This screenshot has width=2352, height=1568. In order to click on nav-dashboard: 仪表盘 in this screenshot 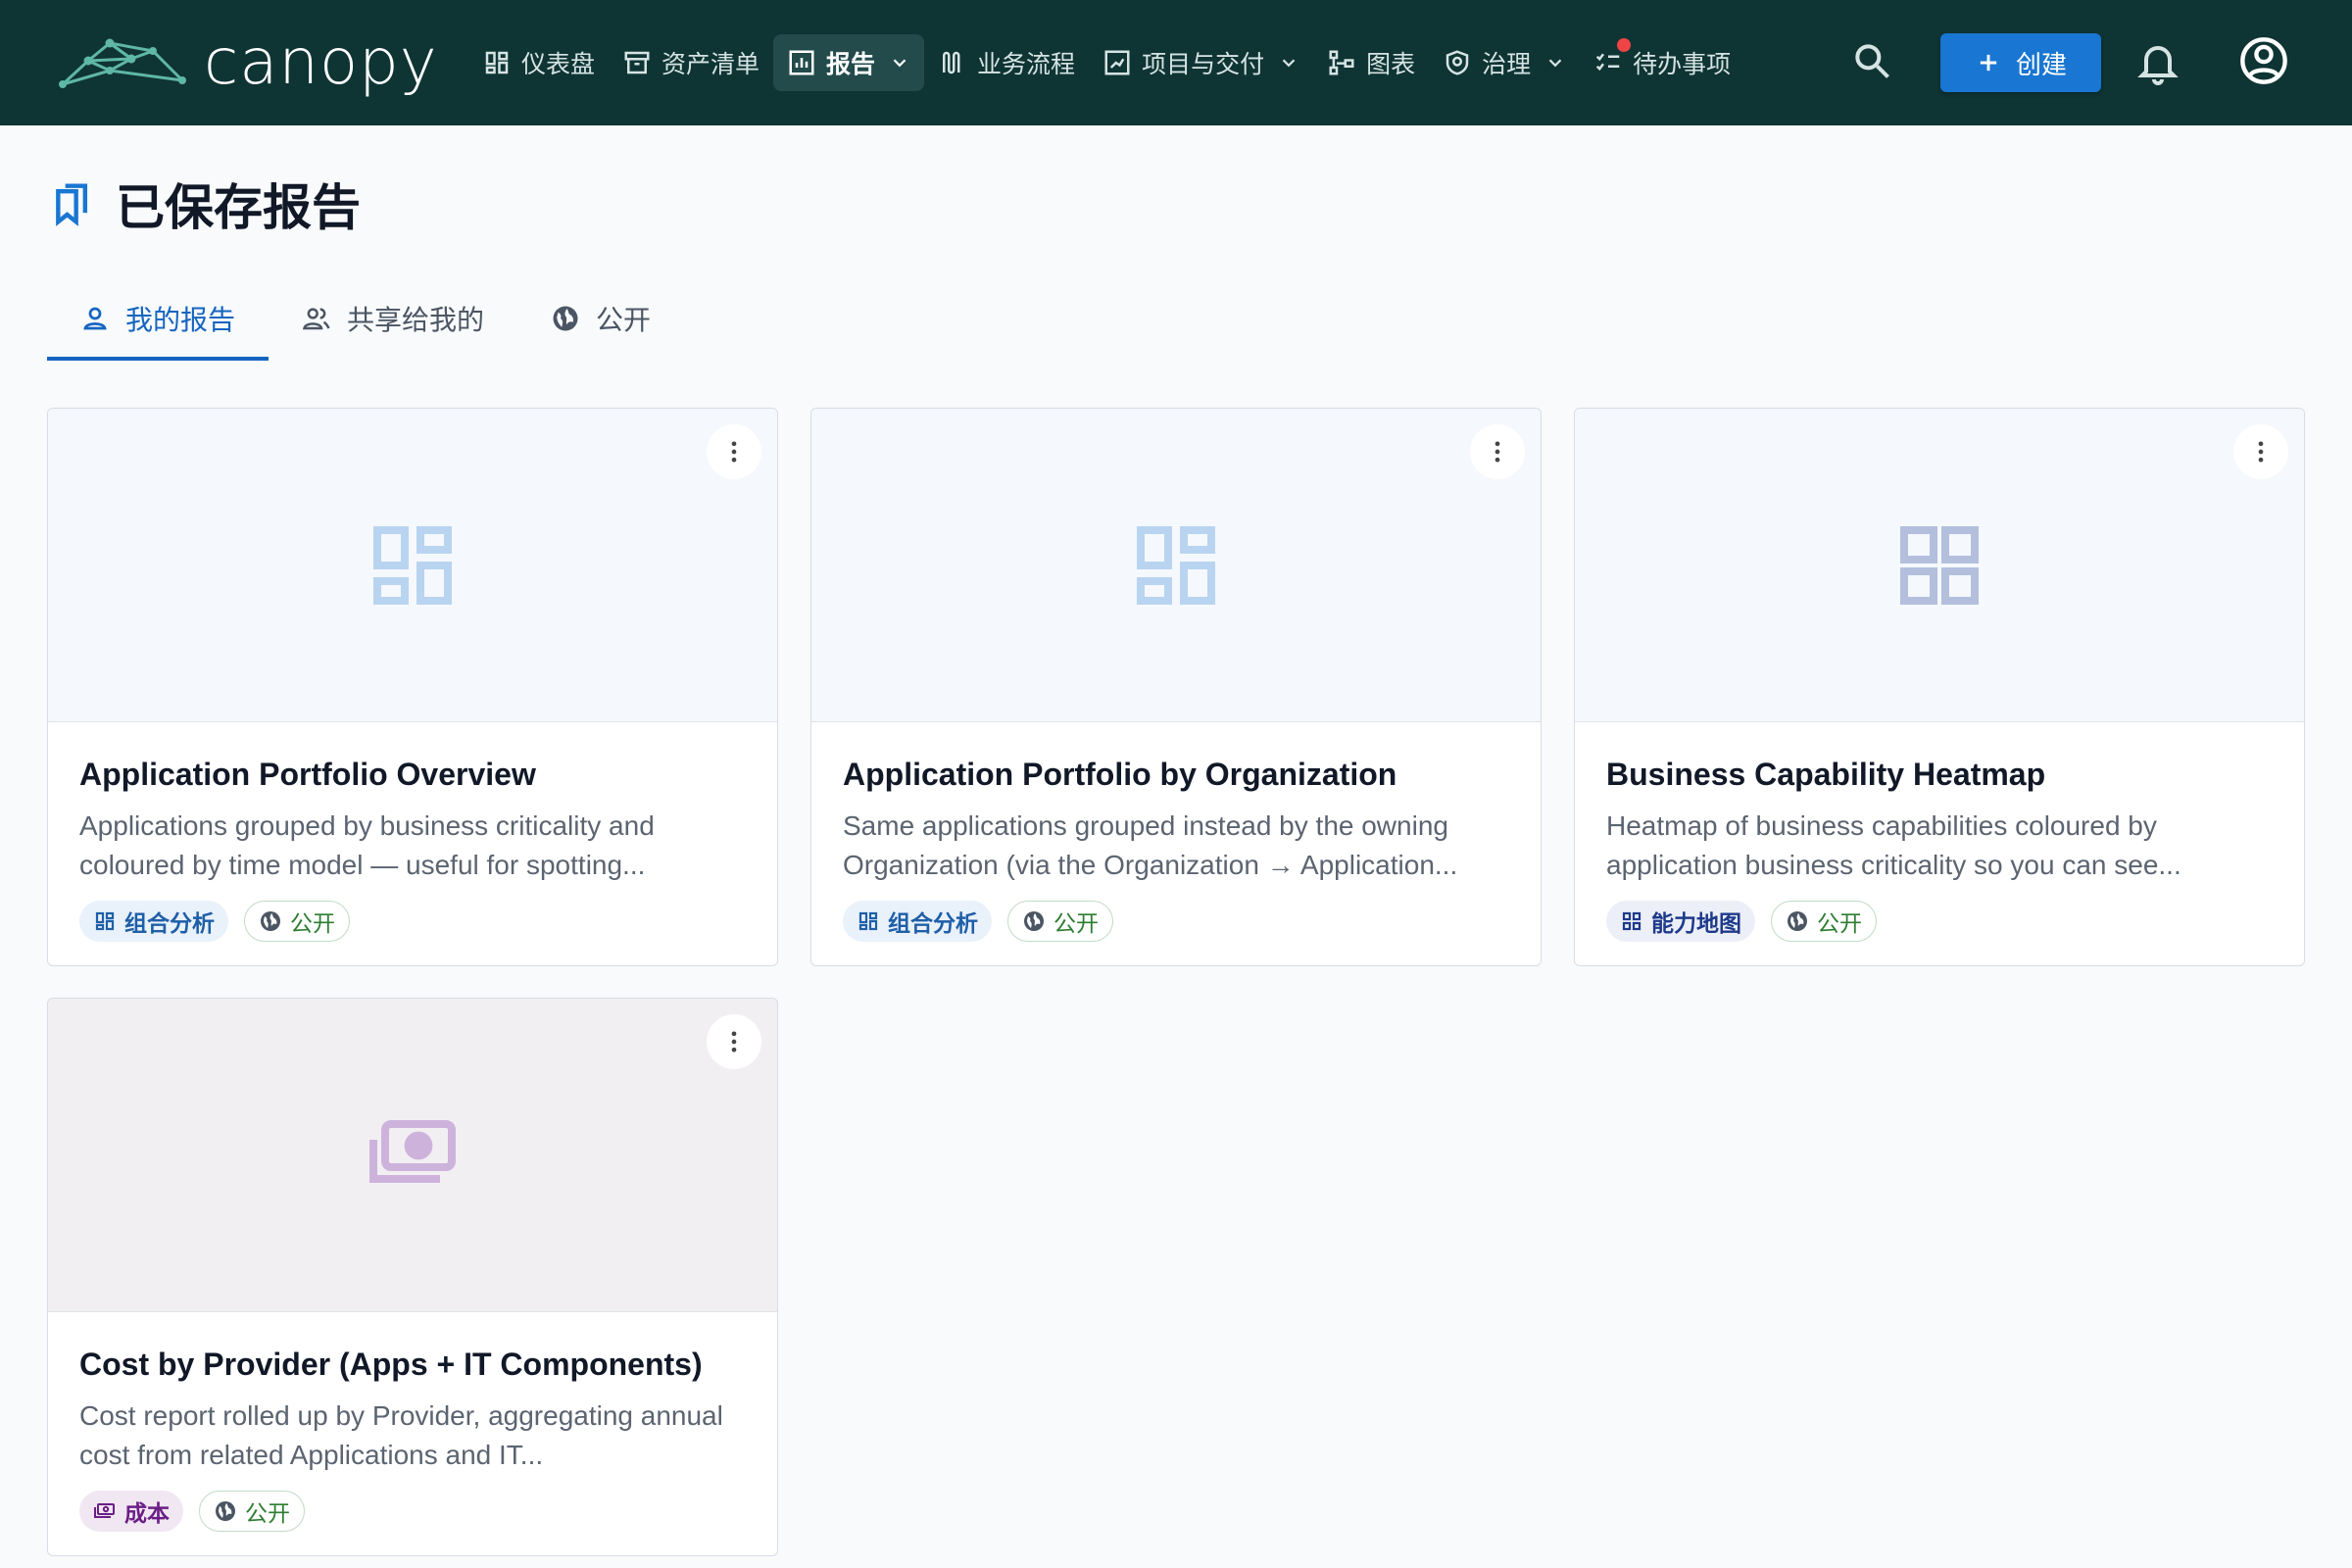, I will do `click(538, 62)`.